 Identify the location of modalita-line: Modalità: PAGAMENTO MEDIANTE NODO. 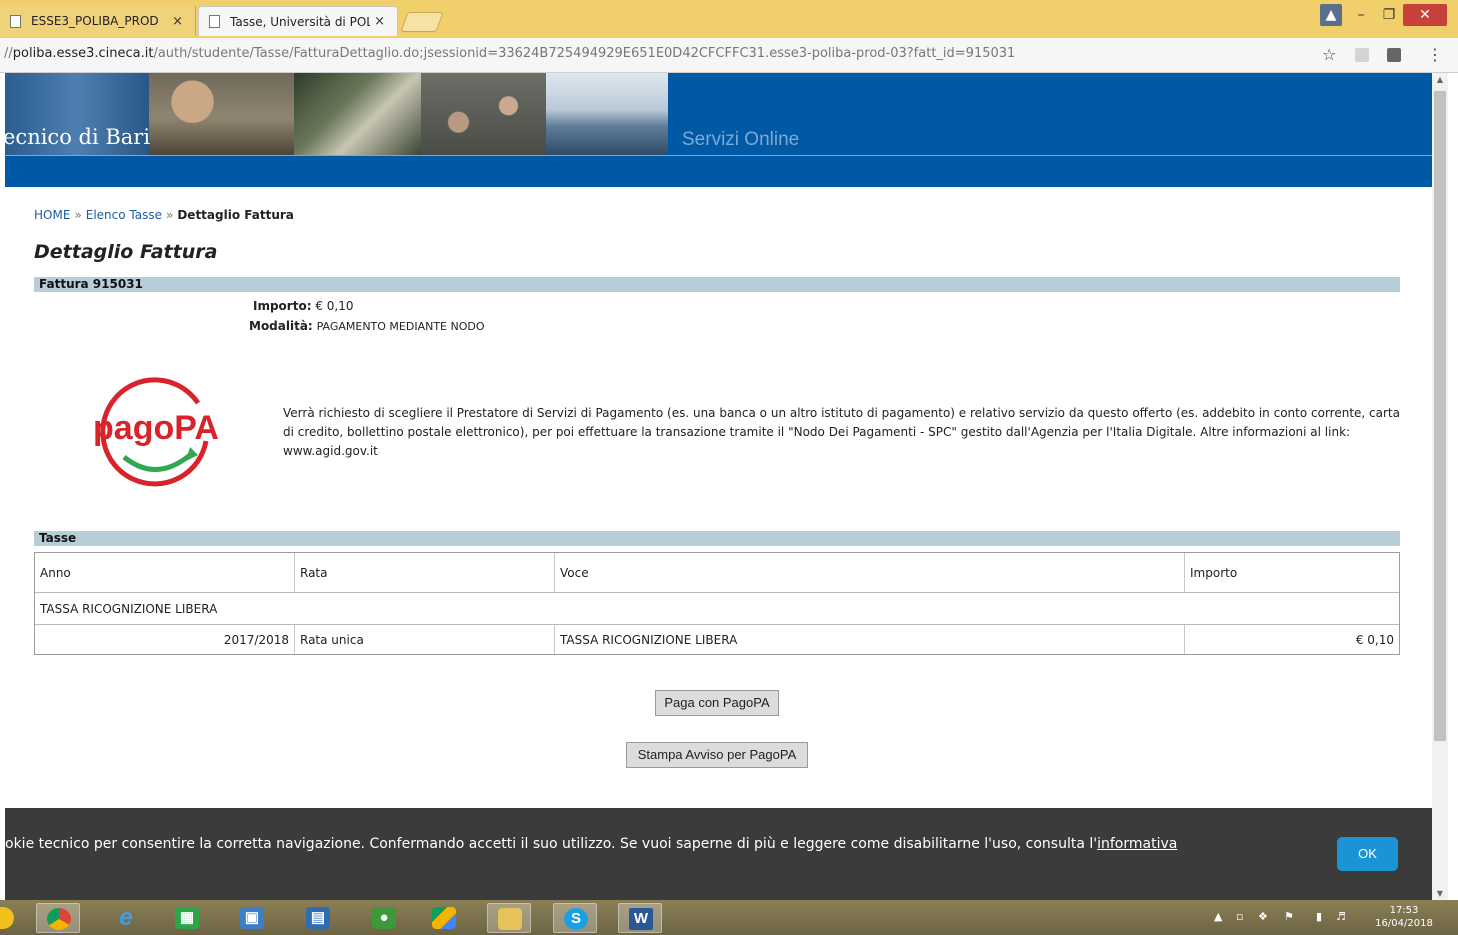
(367, 326).